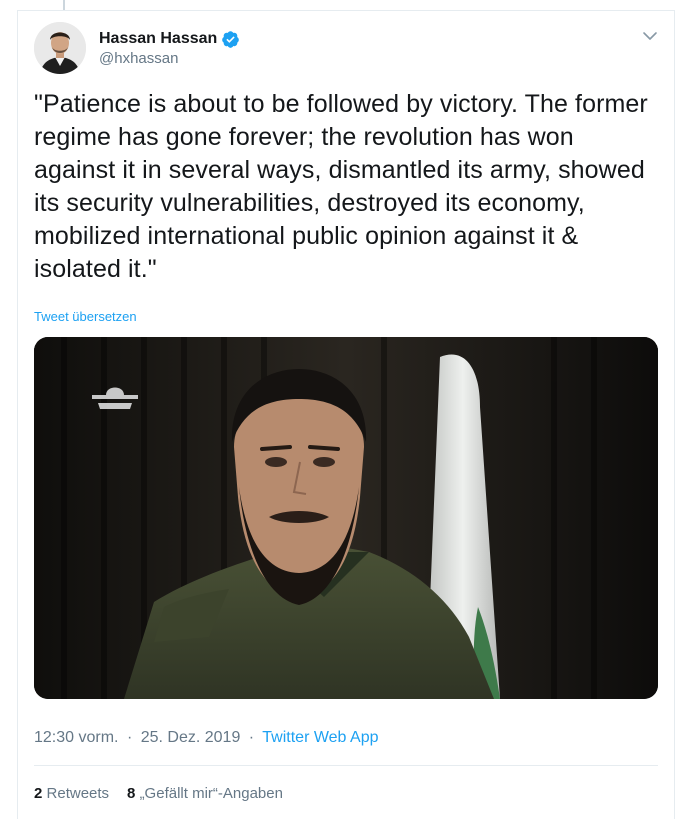 The width and height of the screenshot is (696, 819). I want to click on thread-connector-line, so click(64, 5).